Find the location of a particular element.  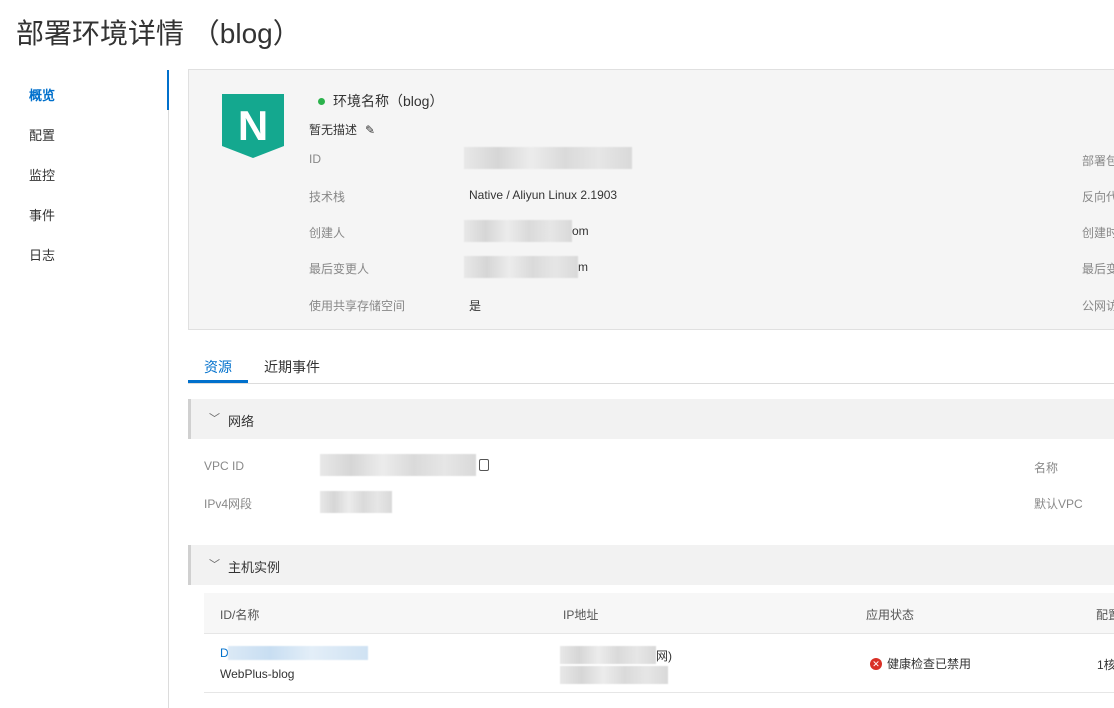

svg-text: N is located at coordinates (253, 125).